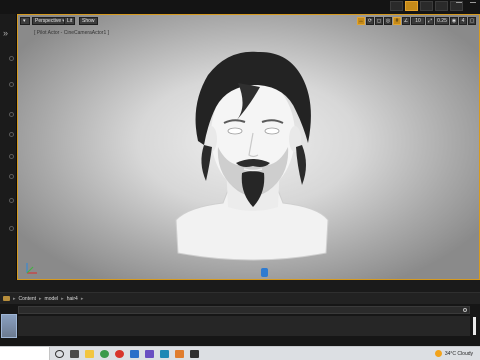 Image resolution: width=480 pixels, height=360 pixels. I want to click on bottom-tab-strip, so click(240, 286).